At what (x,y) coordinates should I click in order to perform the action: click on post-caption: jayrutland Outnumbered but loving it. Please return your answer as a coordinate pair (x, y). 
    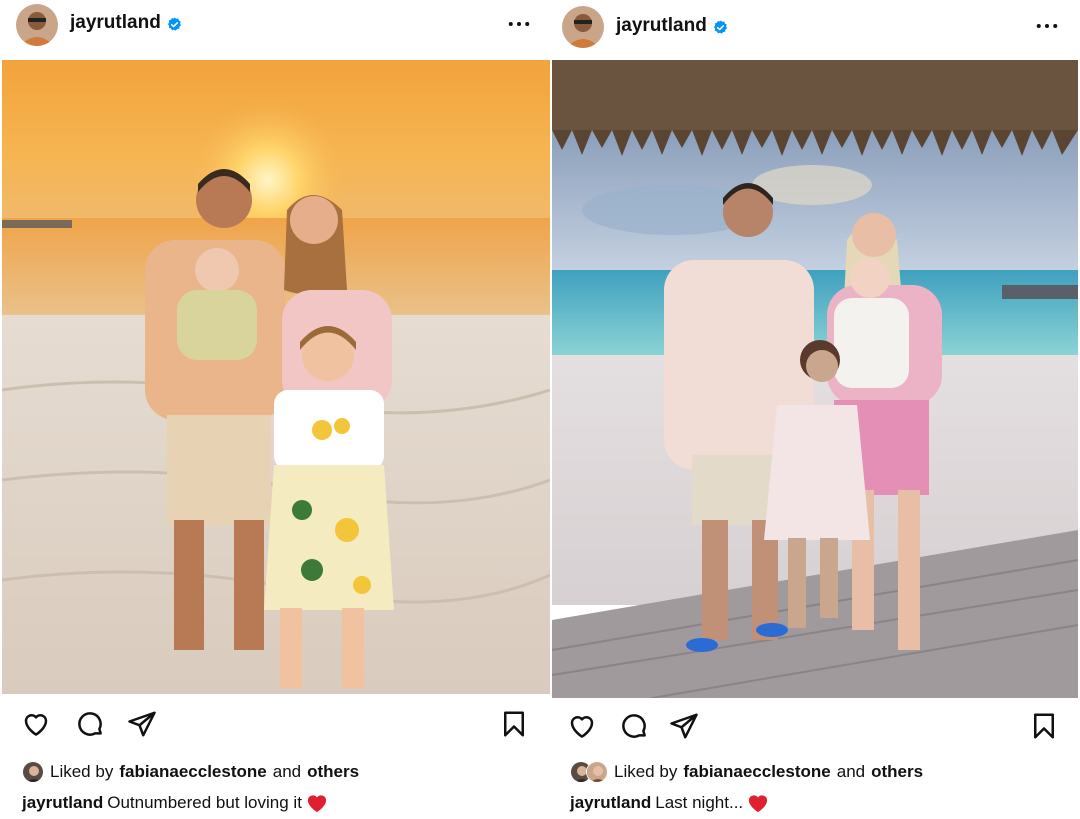
    Looking at the image, I should click on (175, 803).